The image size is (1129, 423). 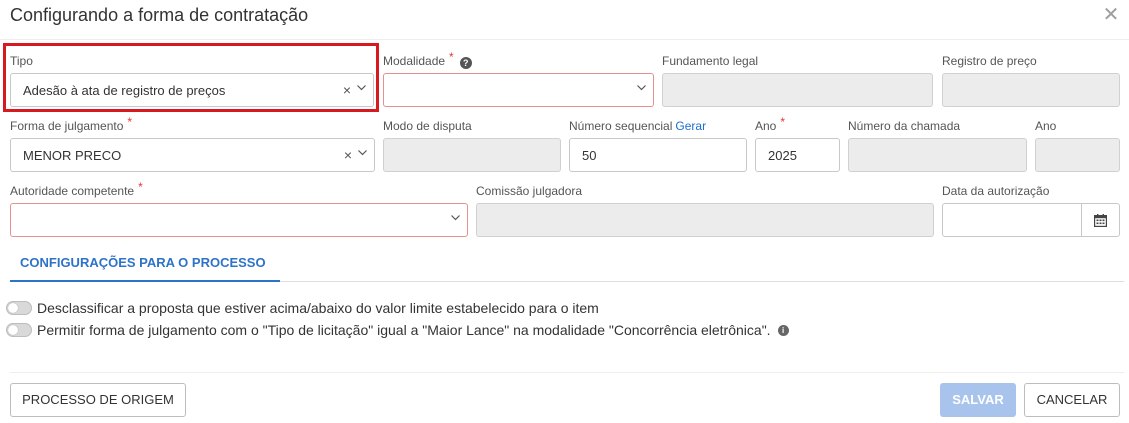 I want to click on numero-sequencial-value: 50, so click(x=589, y=155).